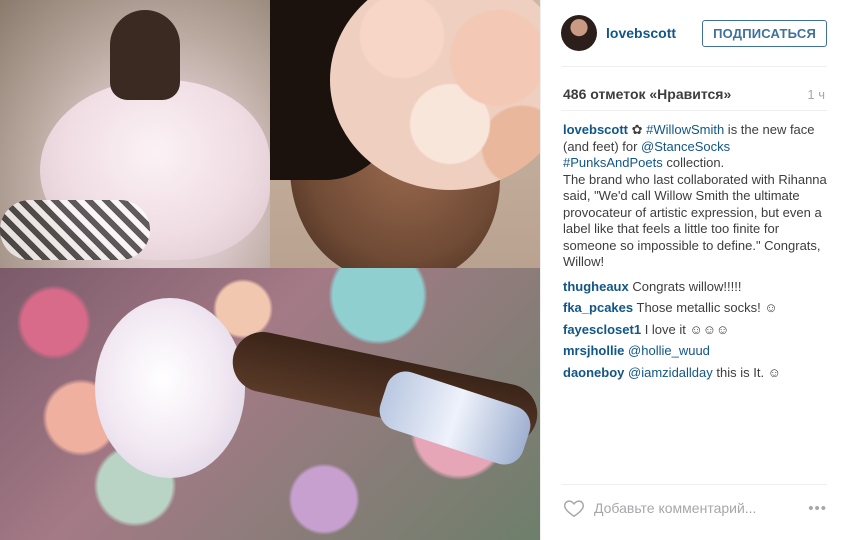 Image resolution: width=846 pixels, height=540 pixels. I want to click on post-time: 1 ч, so click(816, 94).